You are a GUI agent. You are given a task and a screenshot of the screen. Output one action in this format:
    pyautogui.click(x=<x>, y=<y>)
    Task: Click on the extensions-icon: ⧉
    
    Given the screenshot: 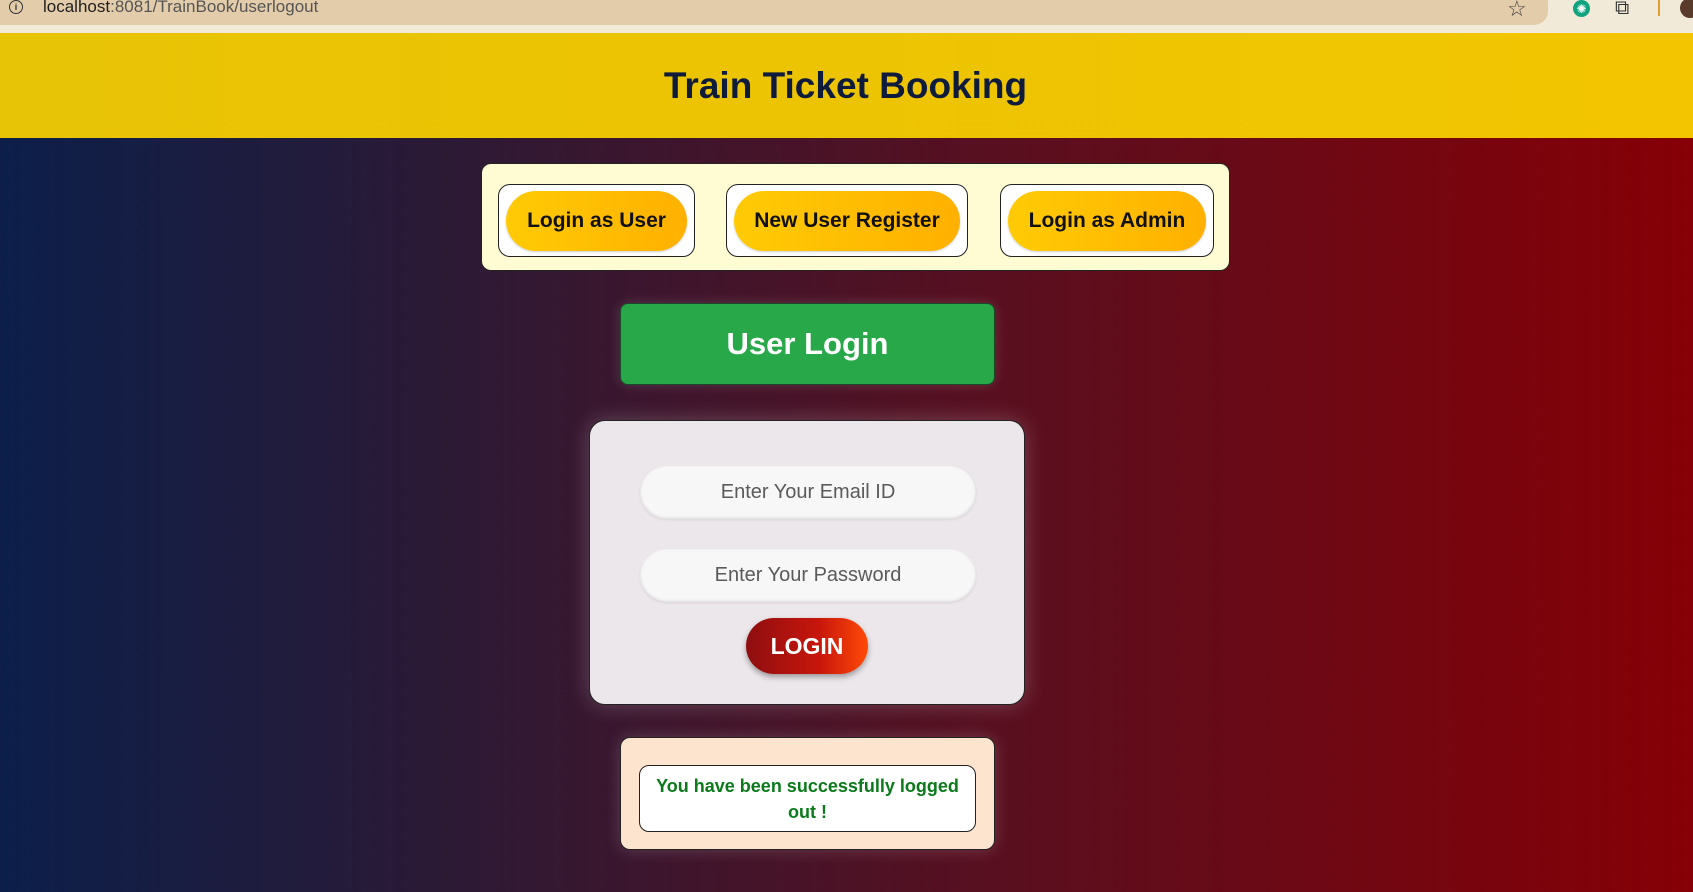 What is the action you would take?
    pyautogui.click(x=1622, y=10)
    